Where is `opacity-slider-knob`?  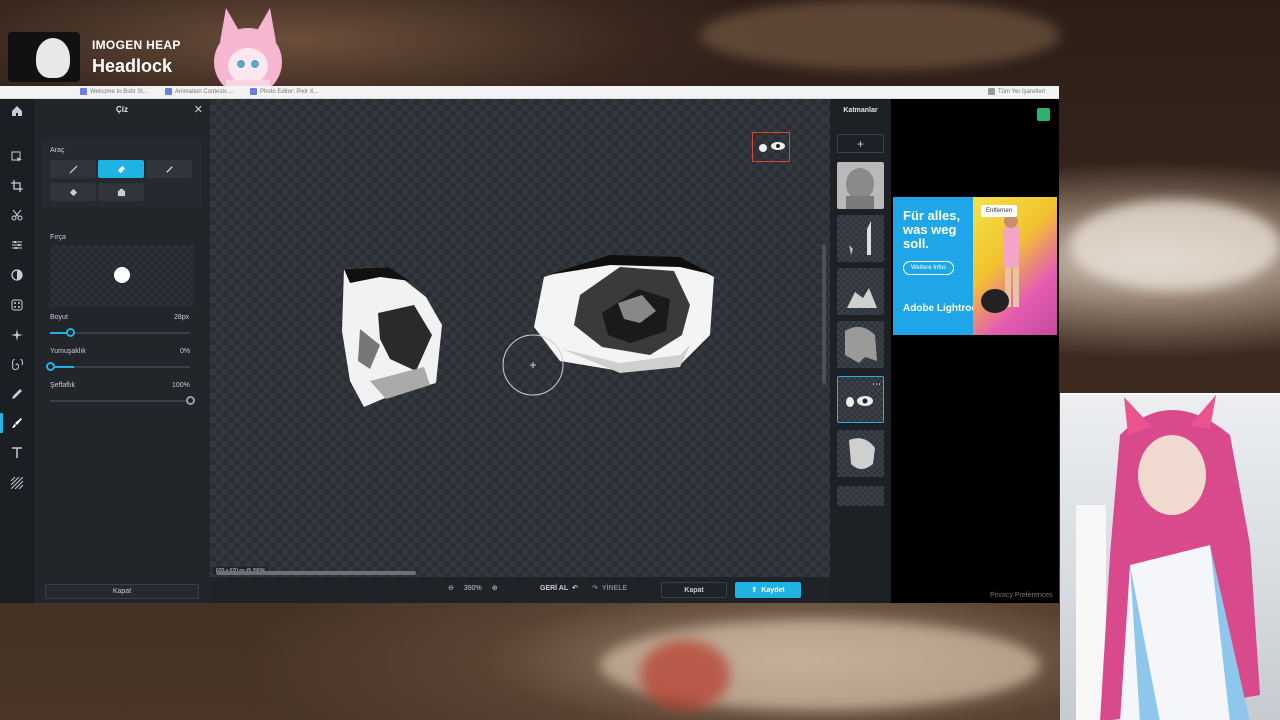 opacity-slider-knob is located at coordinates (190, 400).